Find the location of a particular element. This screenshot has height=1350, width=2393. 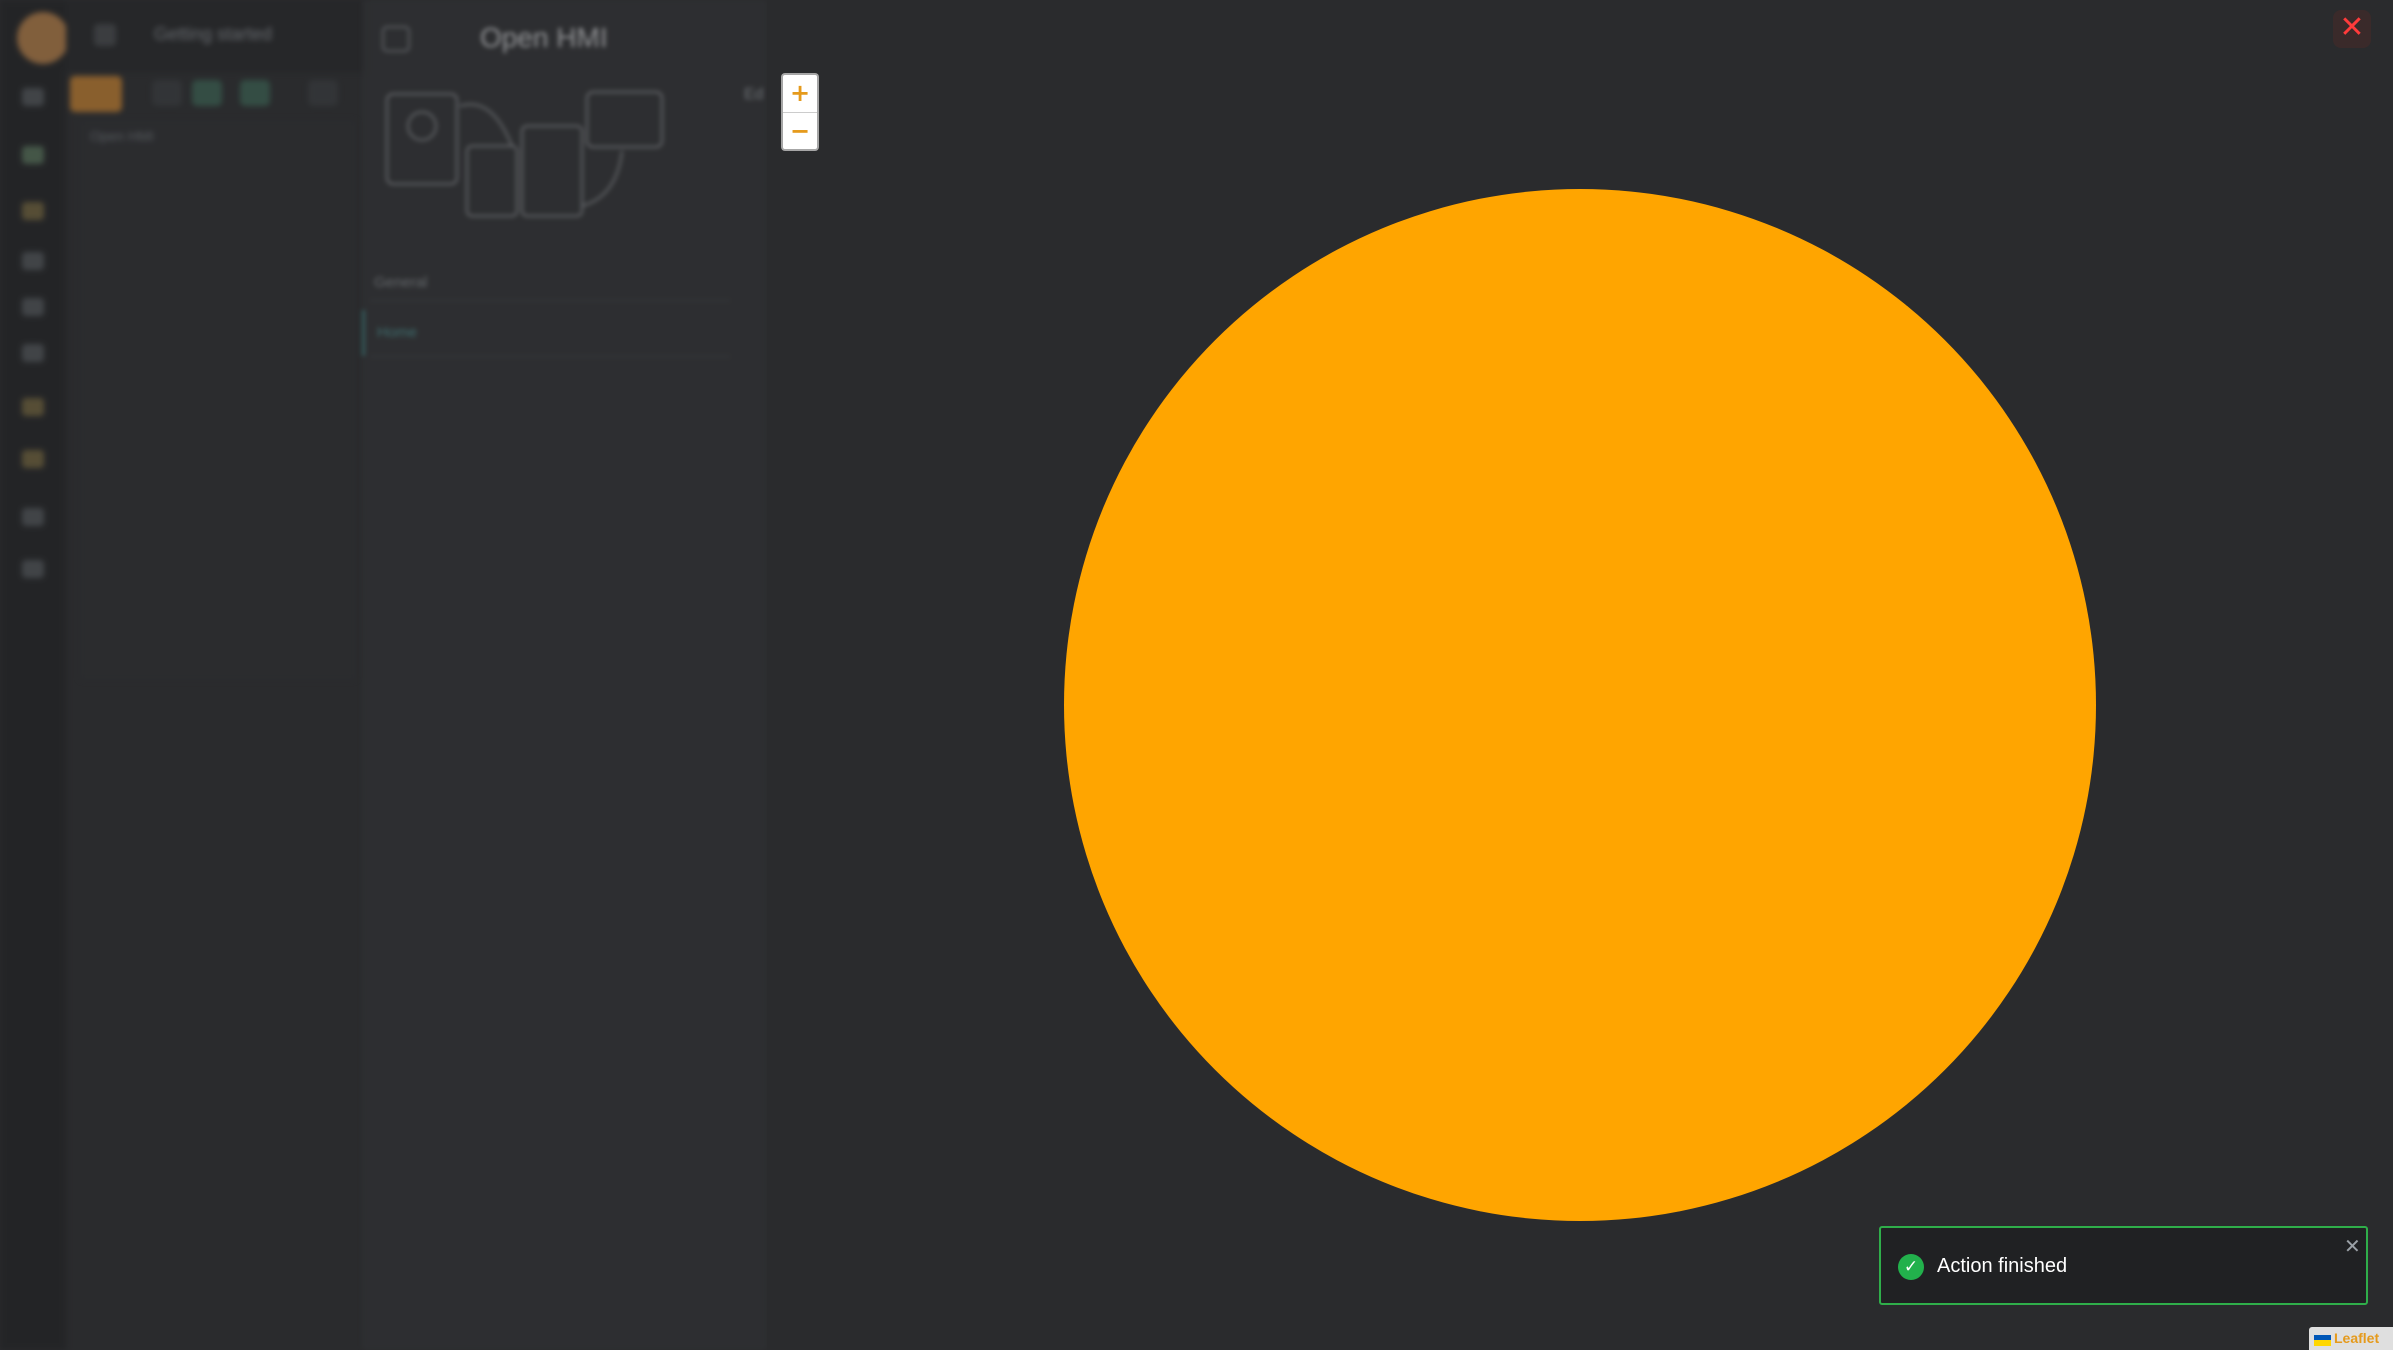

upload-button is located at coordinates (255, 93).